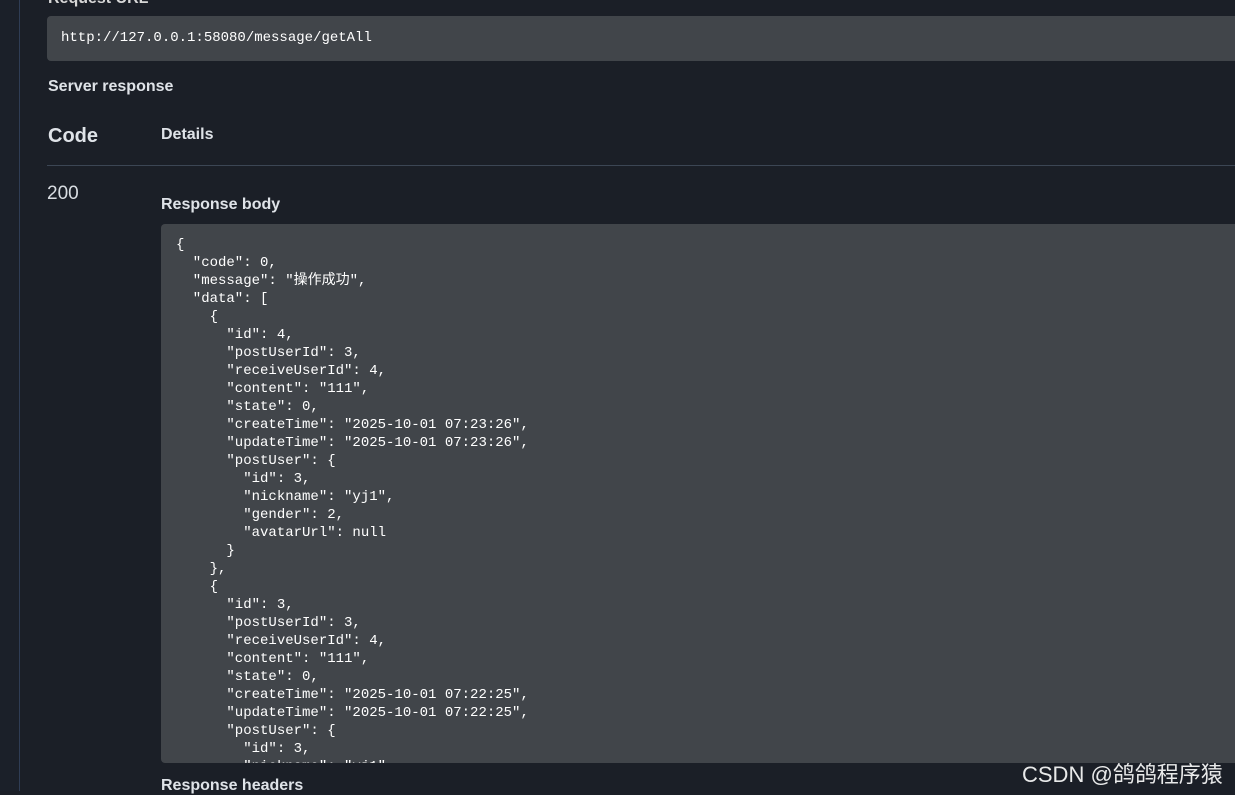 Image resolution: width=1235 pixels, height=795 pixels. What do you see at coordinates (73, 136) in the screenshot?
I see `code-column-header: Code` at bounding box center [73, 136].